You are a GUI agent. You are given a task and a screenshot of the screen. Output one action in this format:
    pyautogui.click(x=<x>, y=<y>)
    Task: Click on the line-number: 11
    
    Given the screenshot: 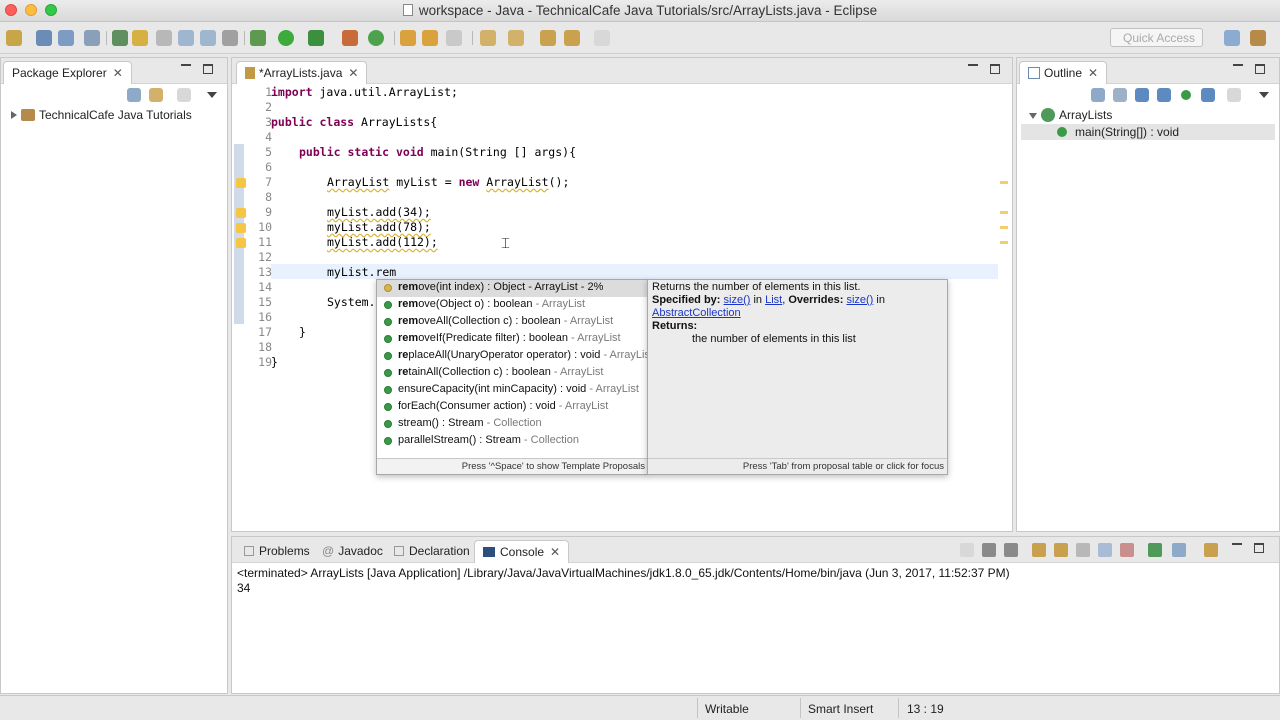 What is the action you would take?
    pyautogui.click(x=265, y=242)
    